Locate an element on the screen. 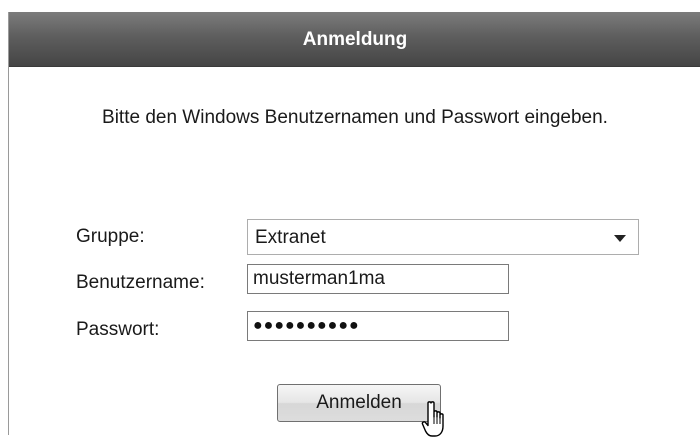  password-label: Passwort: is located at coordinates (118, 329).